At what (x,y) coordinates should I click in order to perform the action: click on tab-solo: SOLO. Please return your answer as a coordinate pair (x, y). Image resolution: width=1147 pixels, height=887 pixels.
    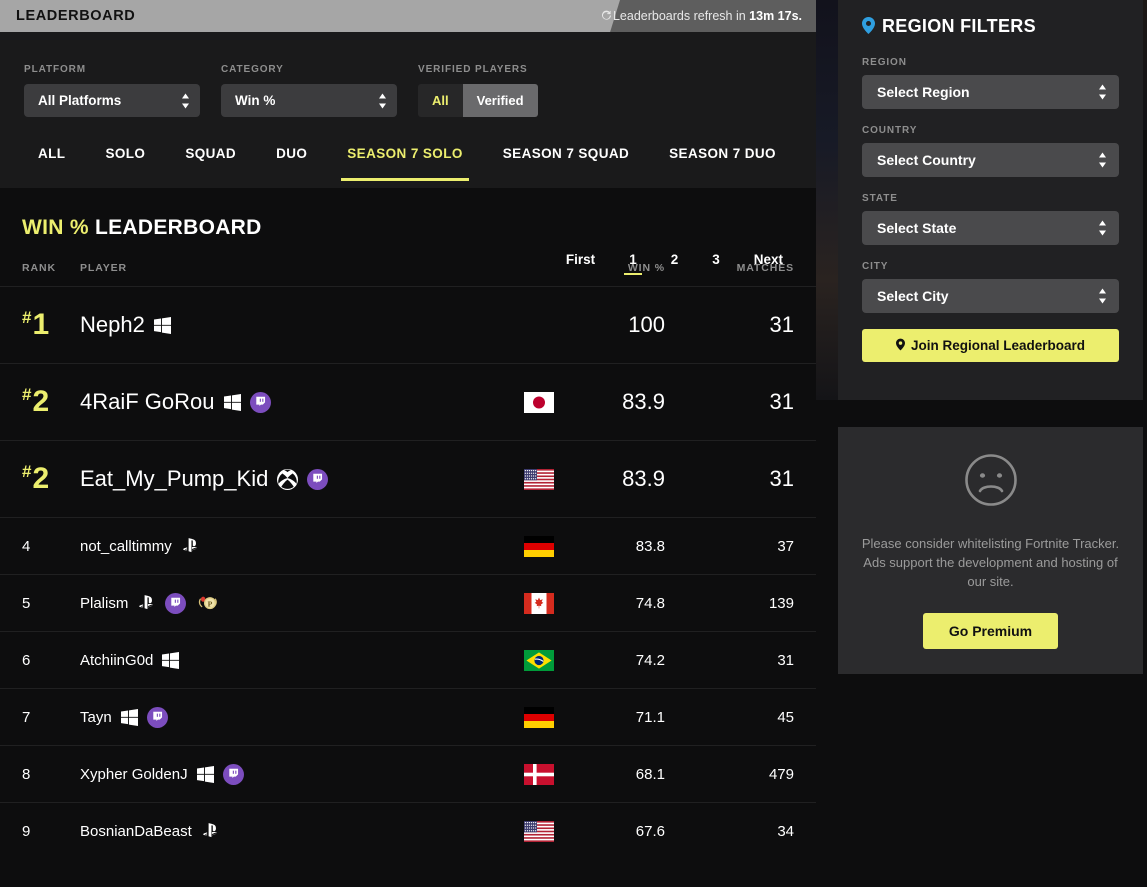
    Looking at the image, I should click on (125, 160).